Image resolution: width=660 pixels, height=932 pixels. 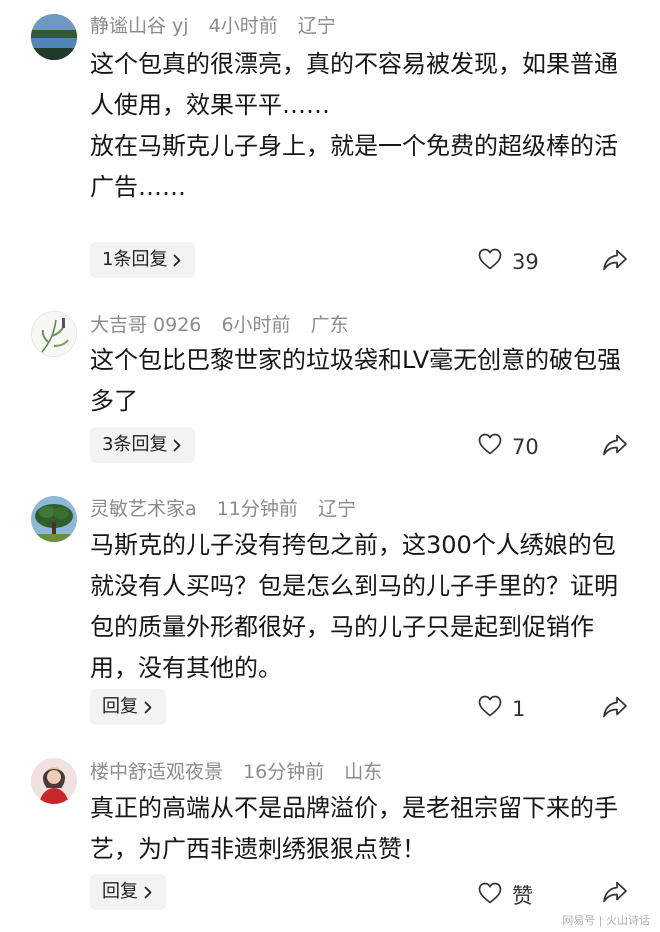 What do you see at coordinates (354, 828) in the screenshot?
I see `comment-paragraph: 真正的高端从不是品牌溢价，是老祖宗留下来的手艺，为广西非遗刺绣狠狠点赞！` at bounding box center [354, 828].